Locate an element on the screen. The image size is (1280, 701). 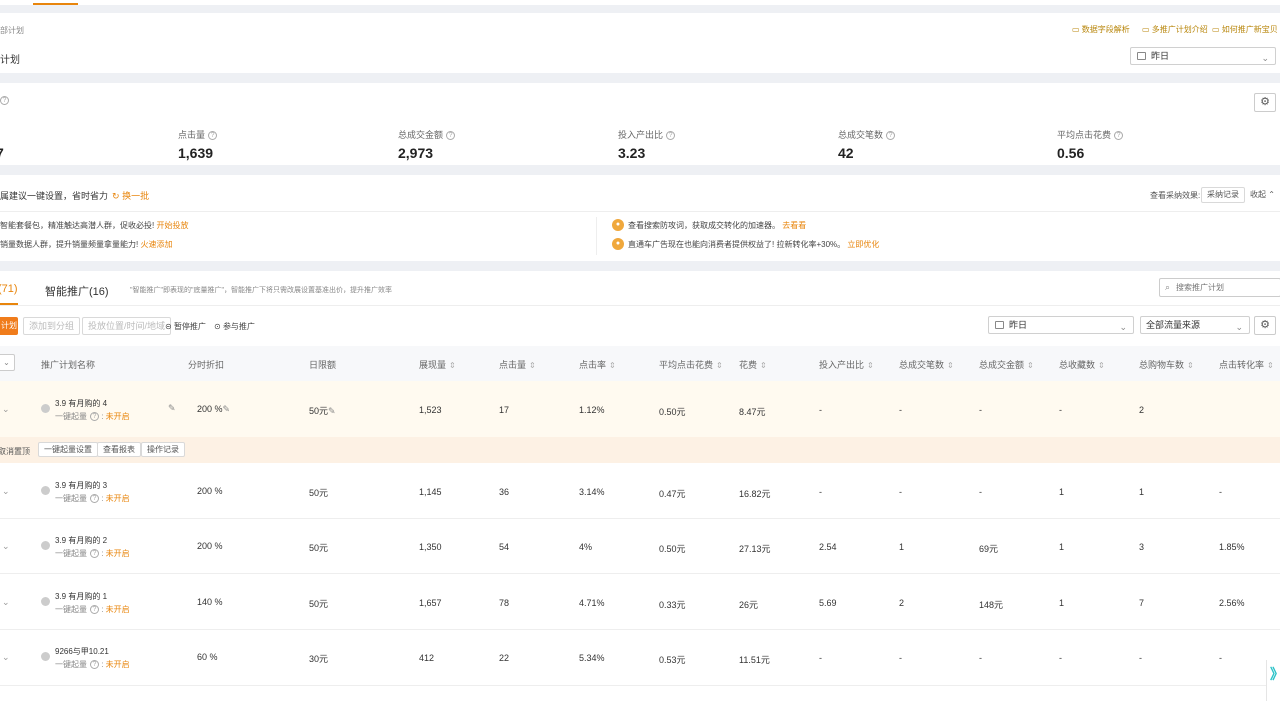
one-click-boost-settings-button: 一键起量设置 is located at coordinates (68, 449).